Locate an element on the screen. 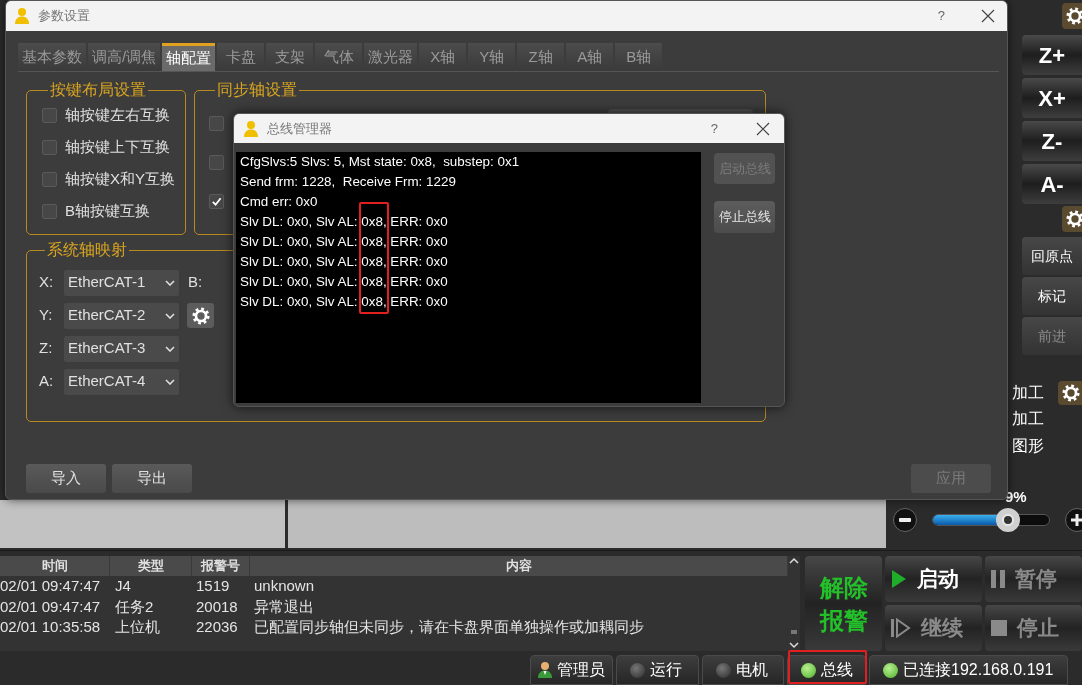 The width and height of the screenshot is (1082, 685). status-label: 运行 is located at coordinates (666, 670).